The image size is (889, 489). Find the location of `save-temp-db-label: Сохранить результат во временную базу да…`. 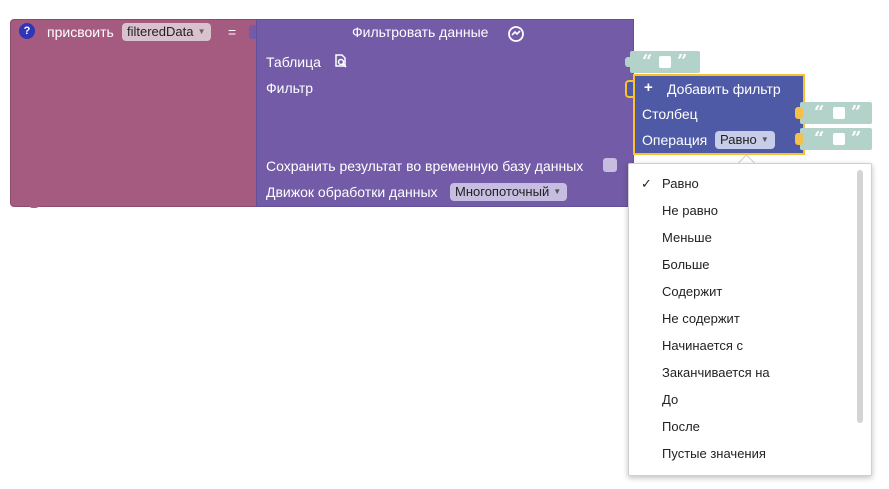

save-temp-db-label: Сохранить результат во временную базу да… is located at coordinates (425, 166).